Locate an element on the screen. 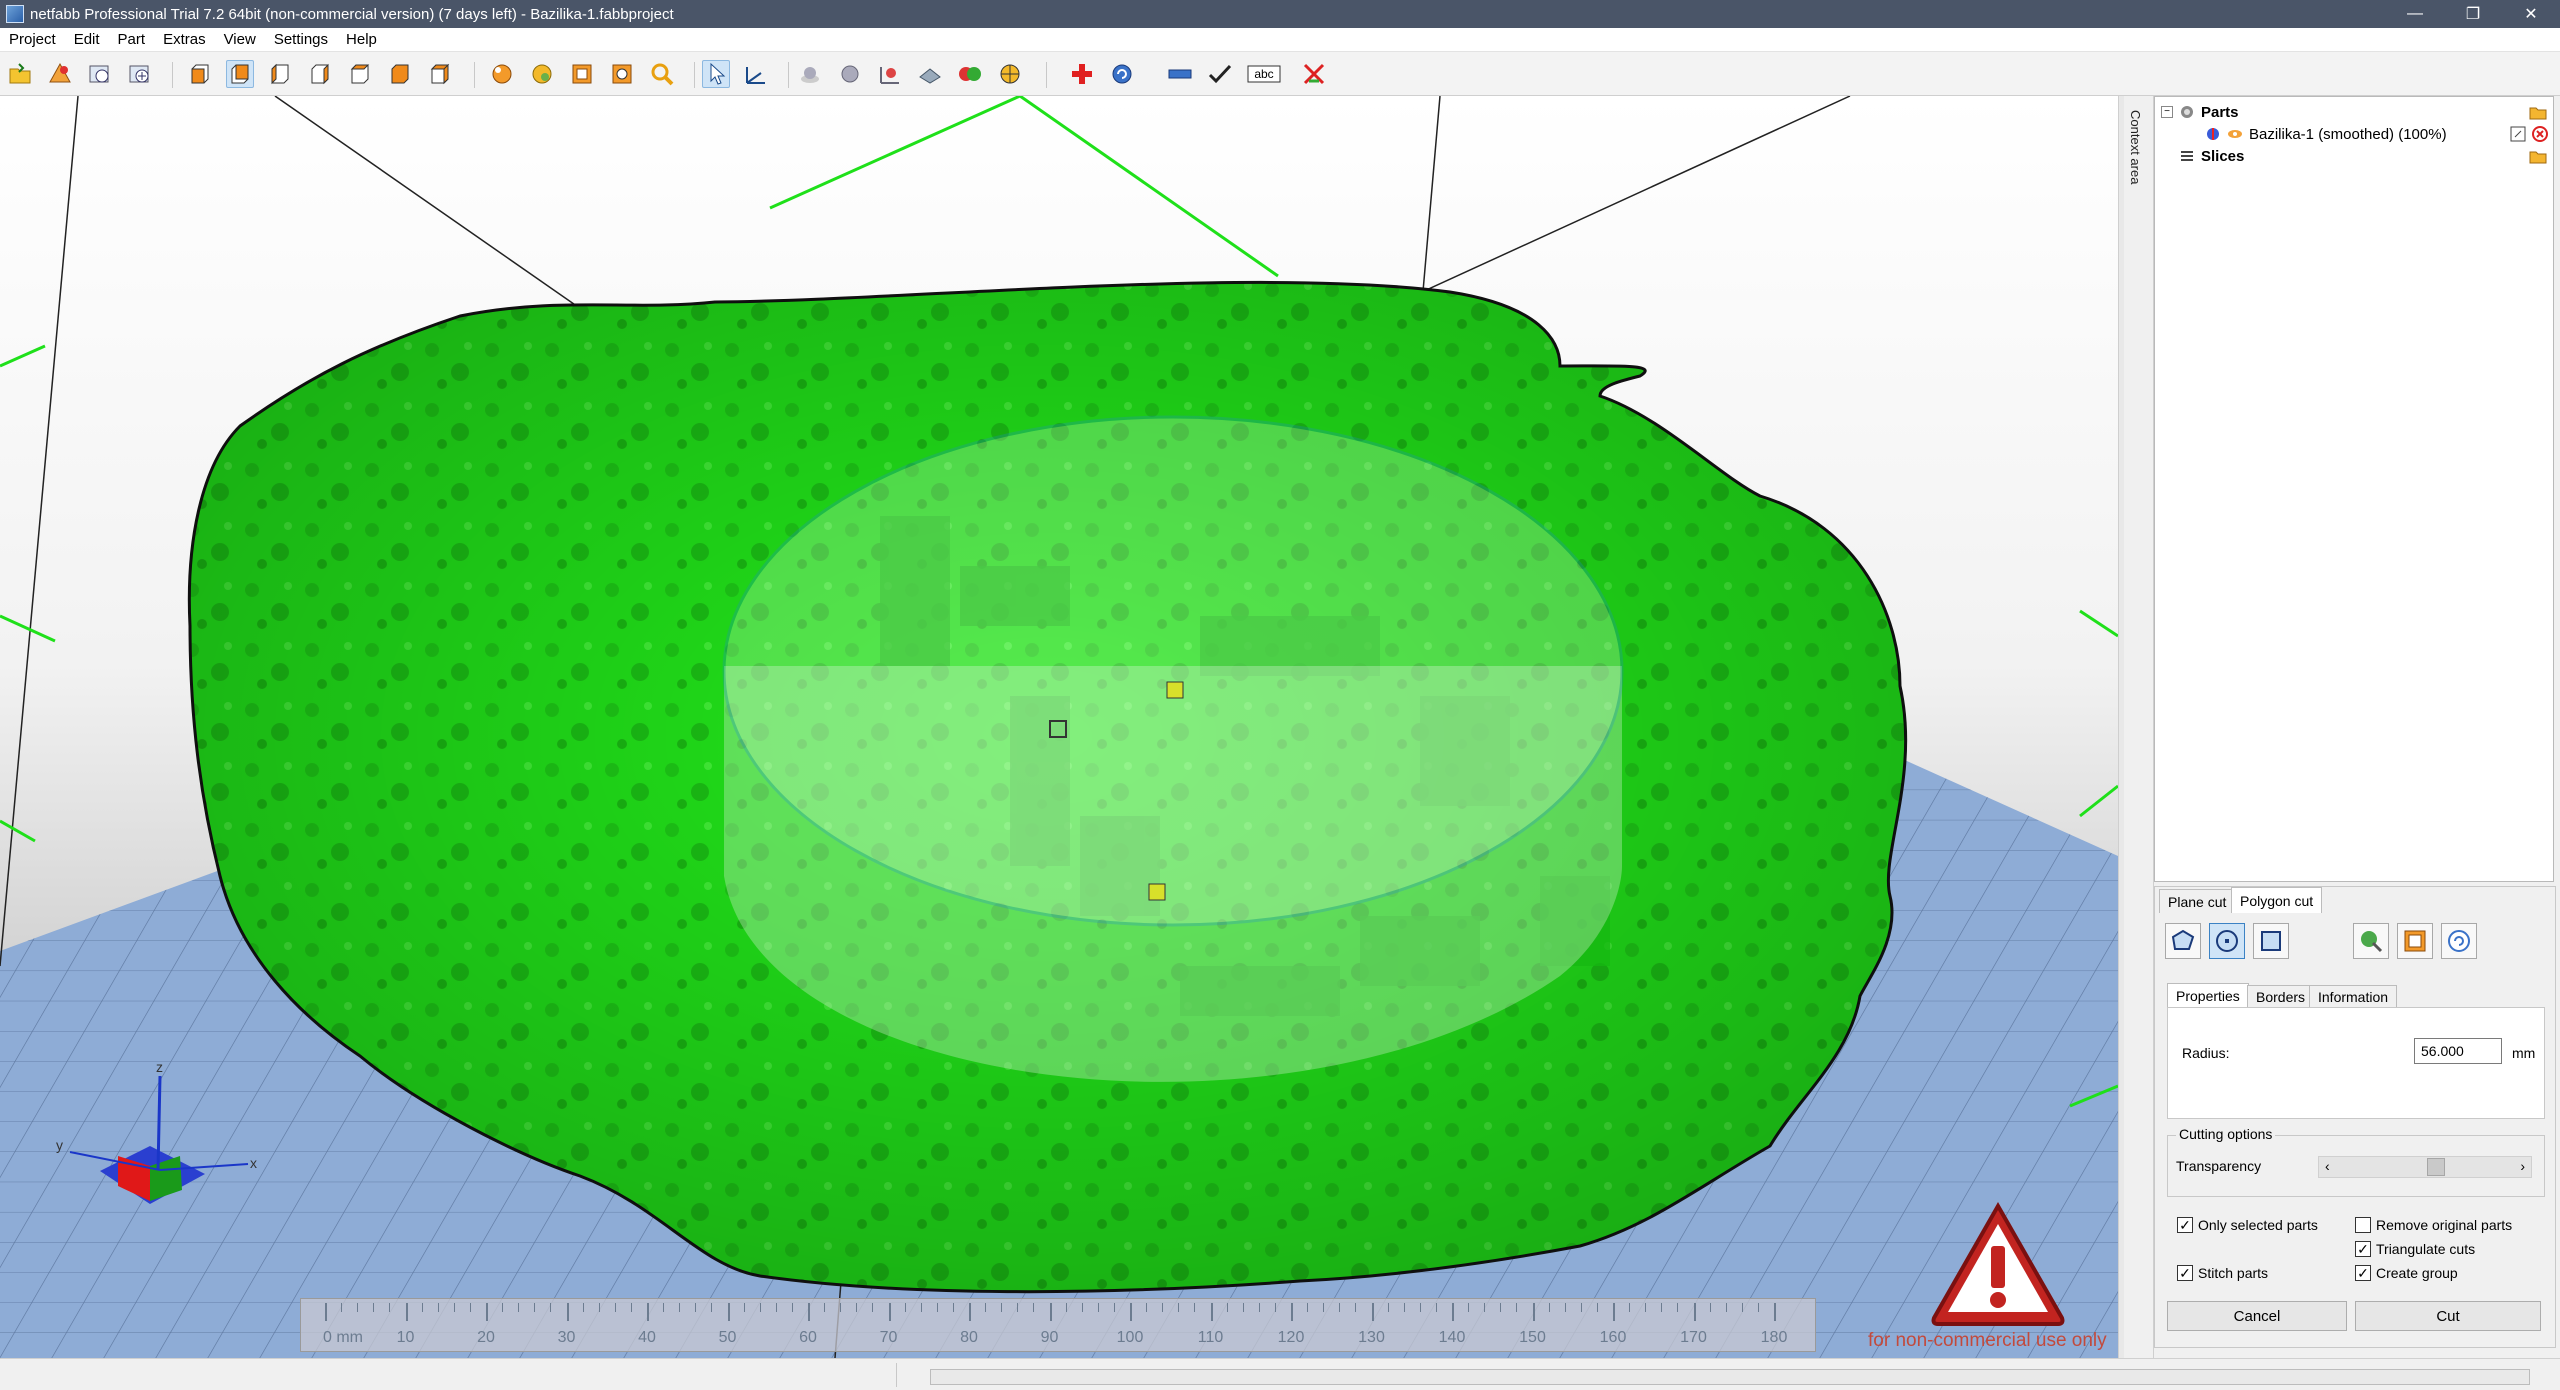 This screenshot has height=1390, width=2560. parts-icon is located at coordinates (2187, 112).